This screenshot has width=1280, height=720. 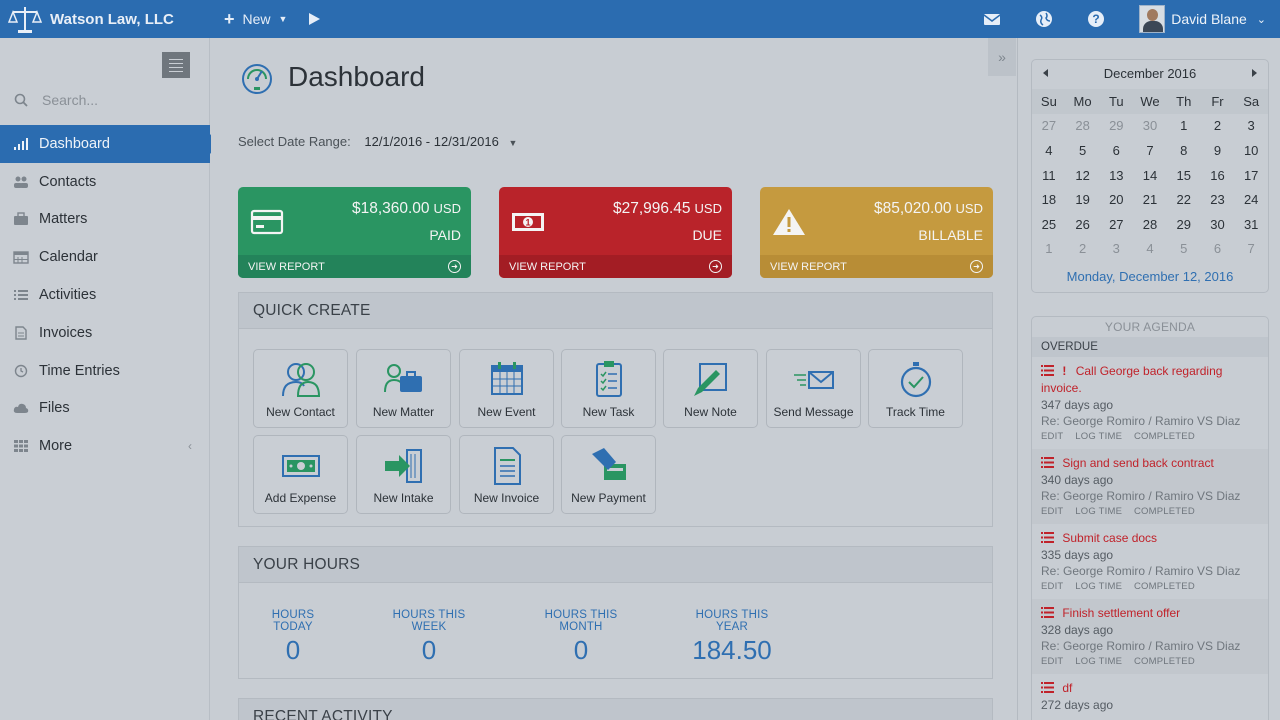 What do you see at coordinates (1150, 688) in the screenshot?
I see `task-title-link: df` at bounding box center [1150, 688].